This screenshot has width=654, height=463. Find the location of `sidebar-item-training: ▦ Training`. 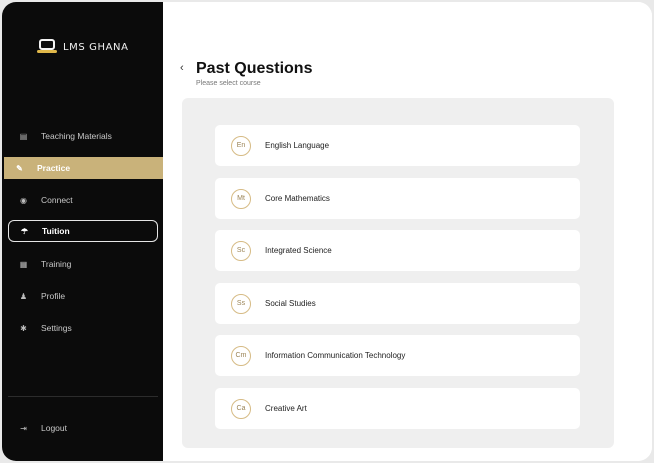

sidebar-item-training: ▦ Training is located at coordinates (83, 264).